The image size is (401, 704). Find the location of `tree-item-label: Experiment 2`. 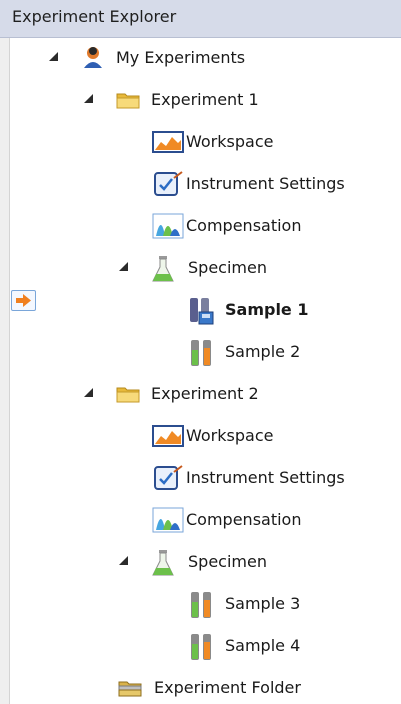

tree-item-label: Experiment 2 is located at coordinates (205, 393).